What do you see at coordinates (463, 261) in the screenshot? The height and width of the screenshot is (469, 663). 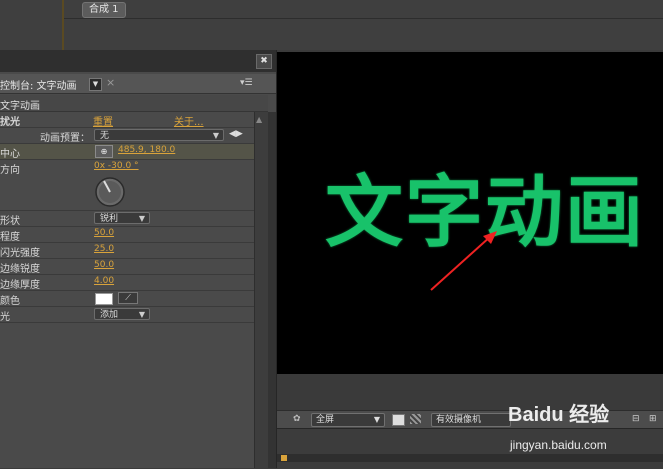 I see `arrow-annotation-icon` at bounding box center [463, 261].